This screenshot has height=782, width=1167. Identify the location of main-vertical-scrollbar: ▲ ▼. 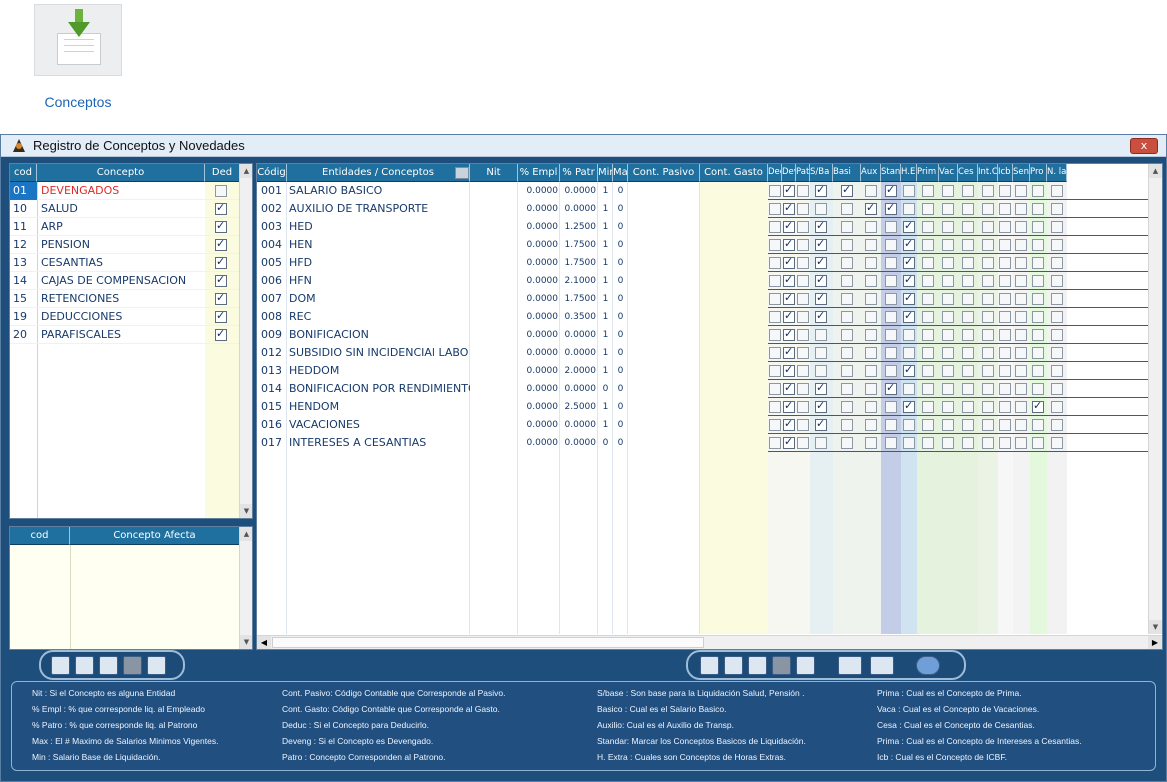
(1155, 399).